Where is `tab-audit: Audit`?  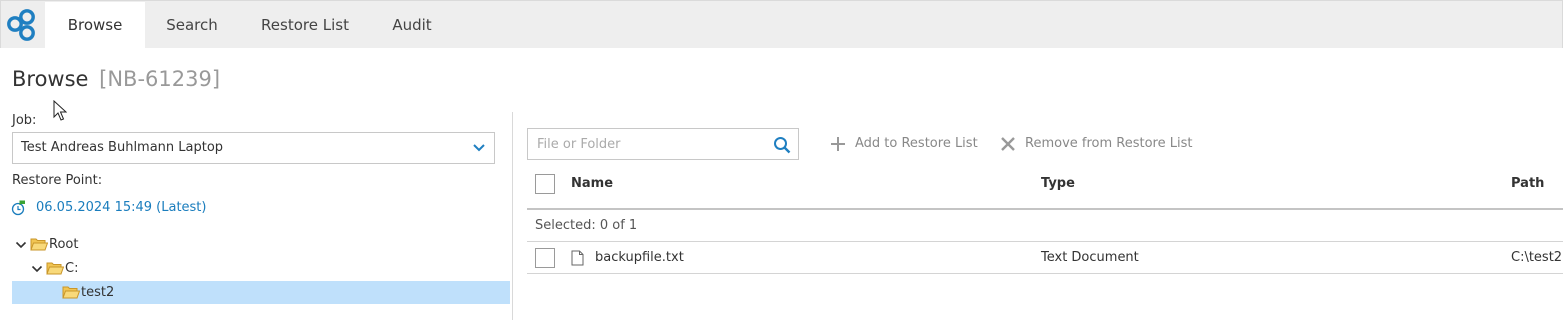
tab-audit: Audit is located at coordinates (412, 25).